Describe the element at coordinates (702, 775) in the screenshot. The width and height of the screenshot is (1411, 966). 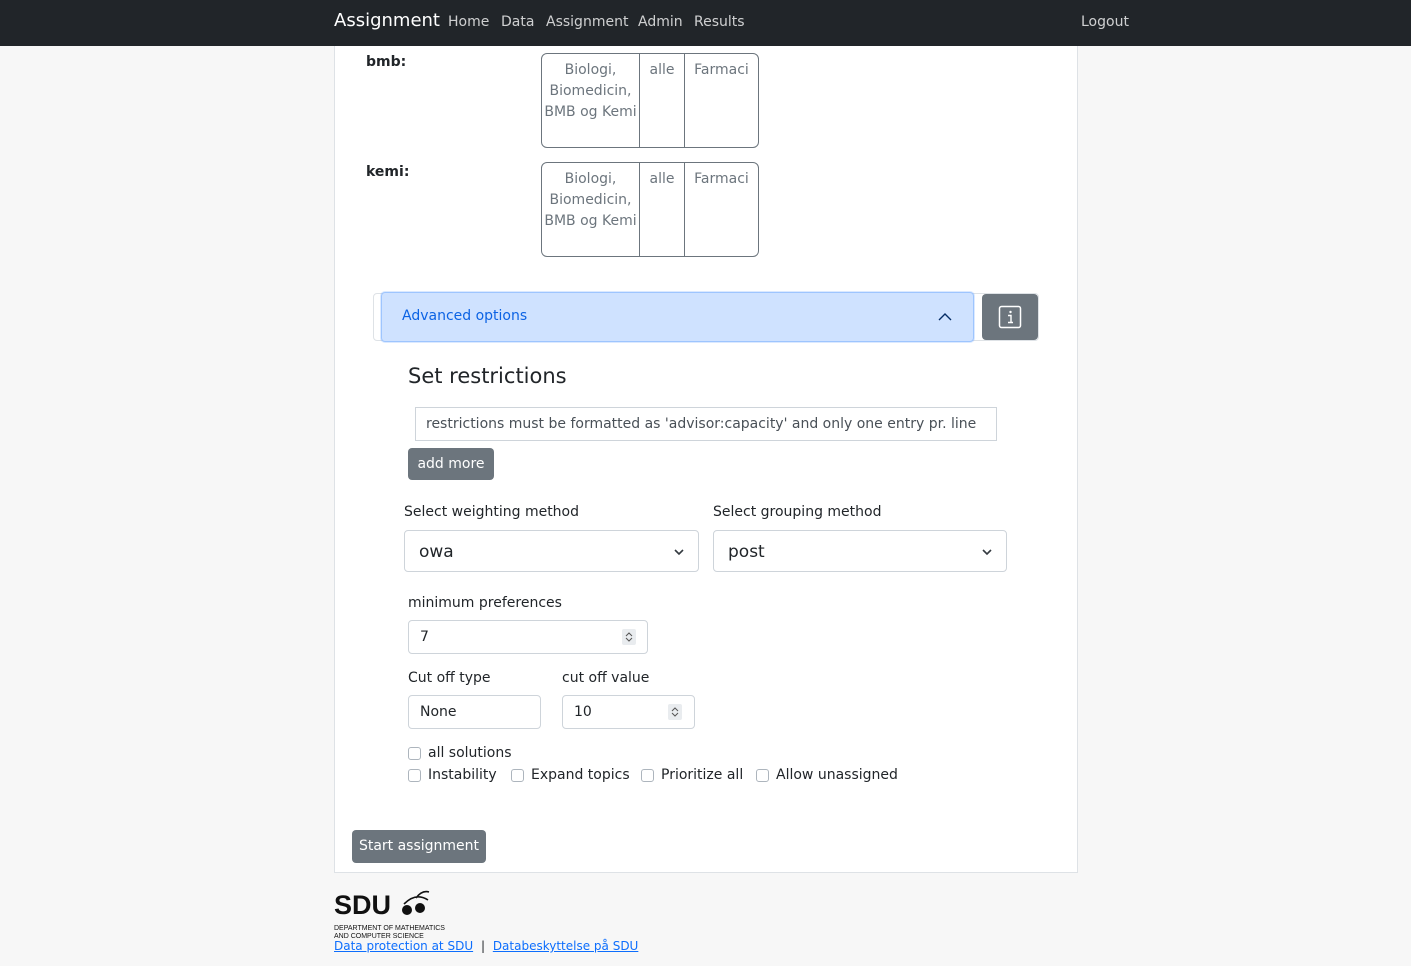
I see `prioritize-all-label: Prioritize all` at that location.